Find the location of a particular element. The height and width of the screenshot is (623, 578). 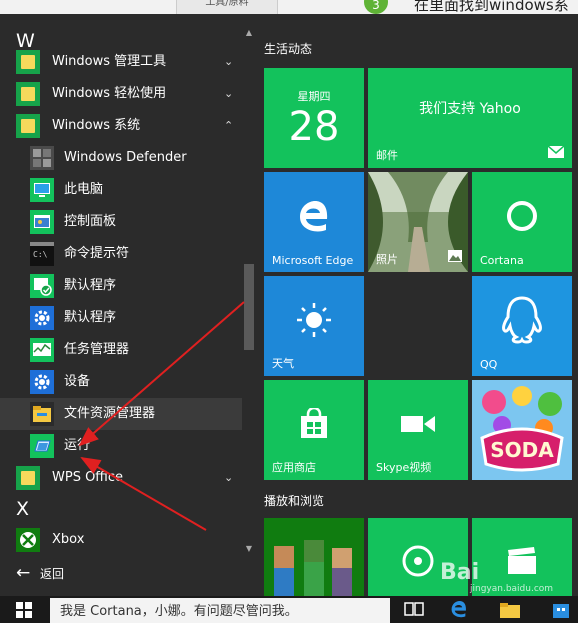

annotation-arrows is located at coordinates (161, 416).